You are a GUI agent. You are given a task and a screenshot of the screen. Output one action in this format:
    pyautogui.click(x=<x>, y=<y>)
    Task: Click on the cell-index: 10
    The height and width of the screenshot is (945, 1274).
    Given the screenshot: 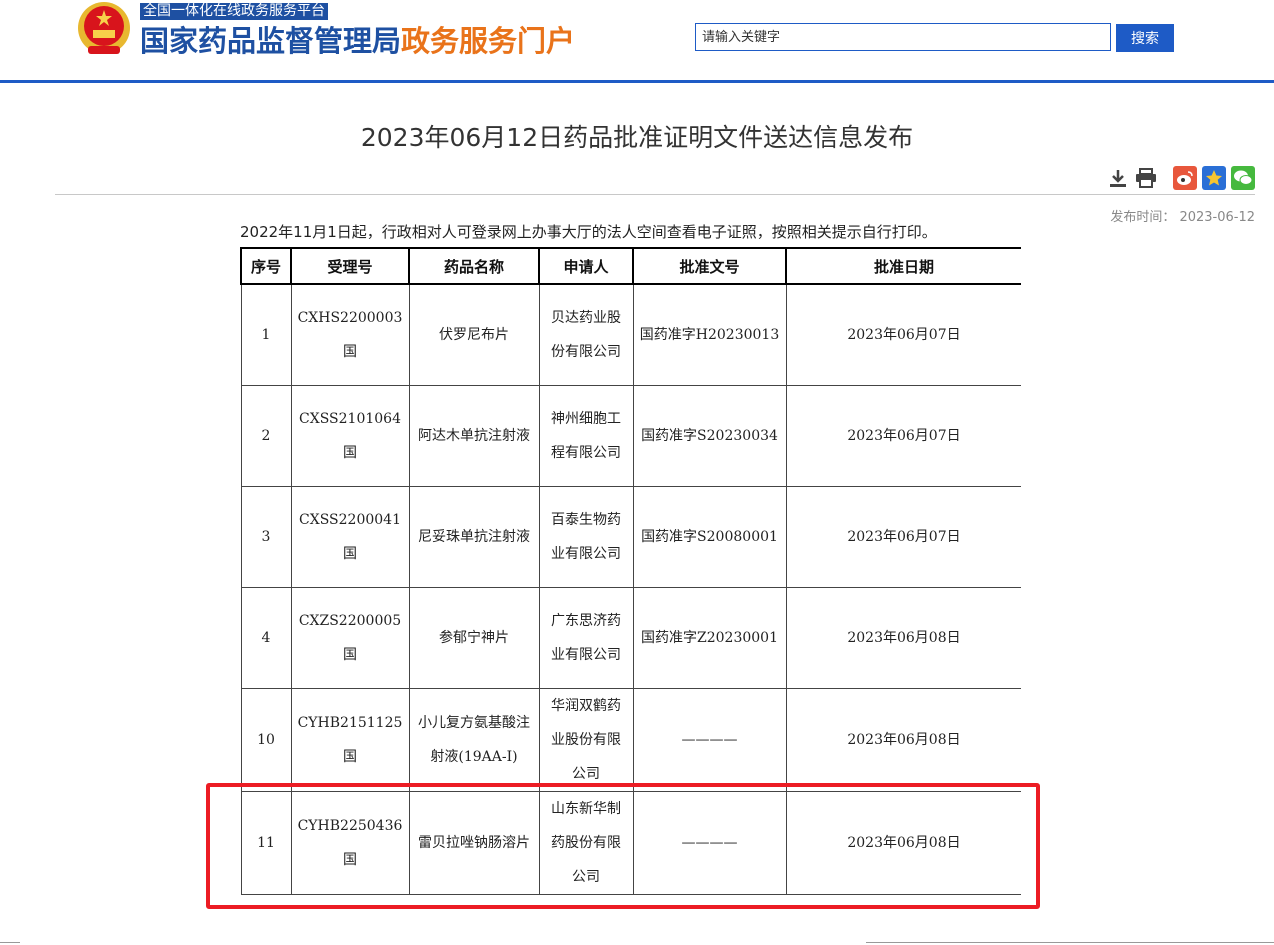 What is the action you would take?
    pyautogui.click(x=266, y=740)
    